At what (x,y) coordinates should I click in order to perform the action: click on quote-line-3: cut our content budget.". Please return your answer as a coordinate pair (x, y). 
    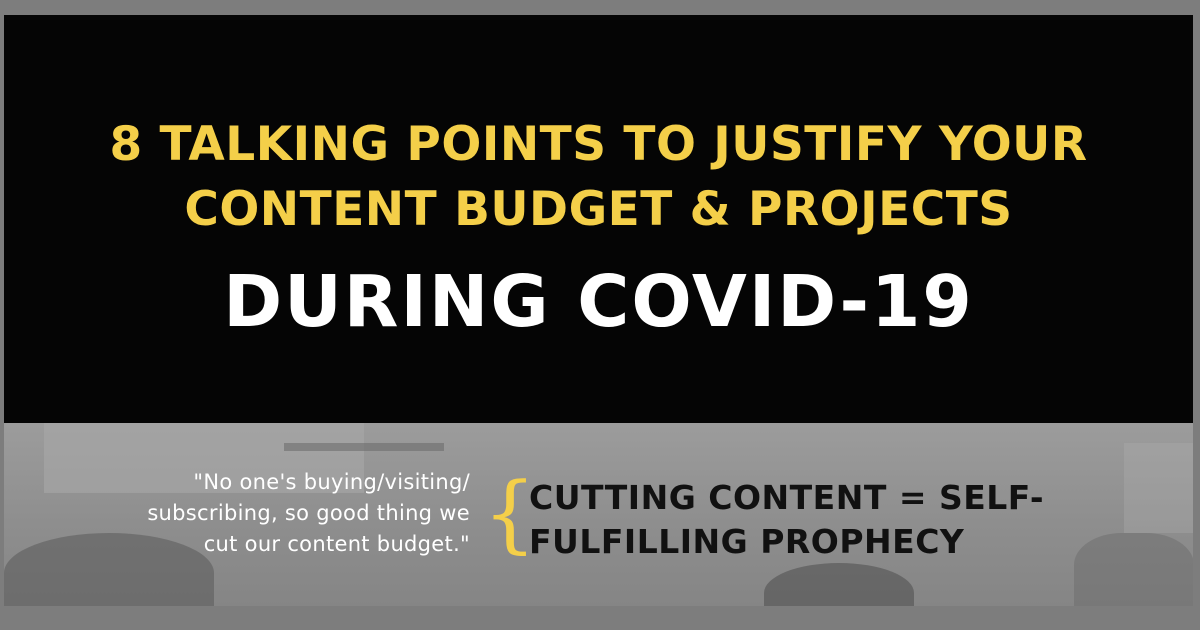
    Looking at the image, I should click on (336, 544).